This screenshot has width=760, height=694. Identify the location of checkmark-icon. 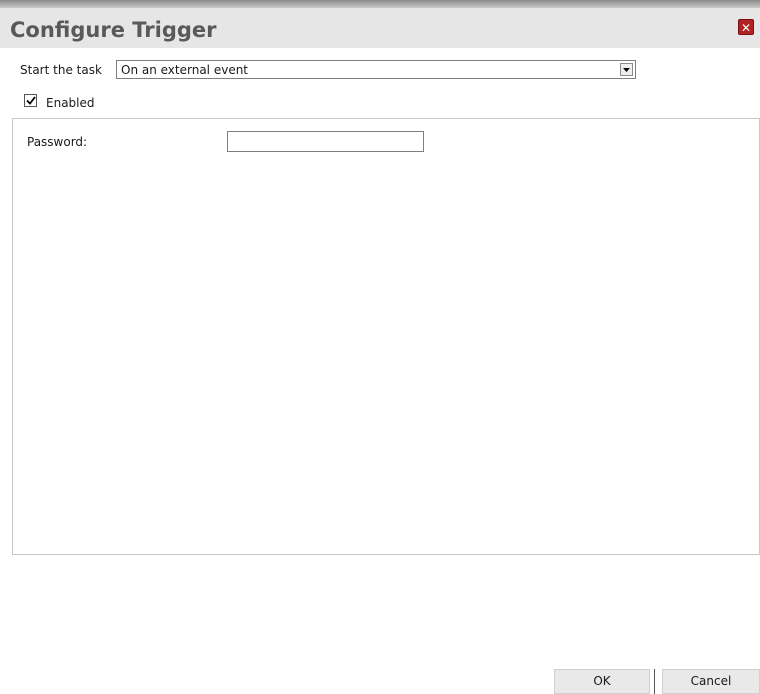
(30, 100).